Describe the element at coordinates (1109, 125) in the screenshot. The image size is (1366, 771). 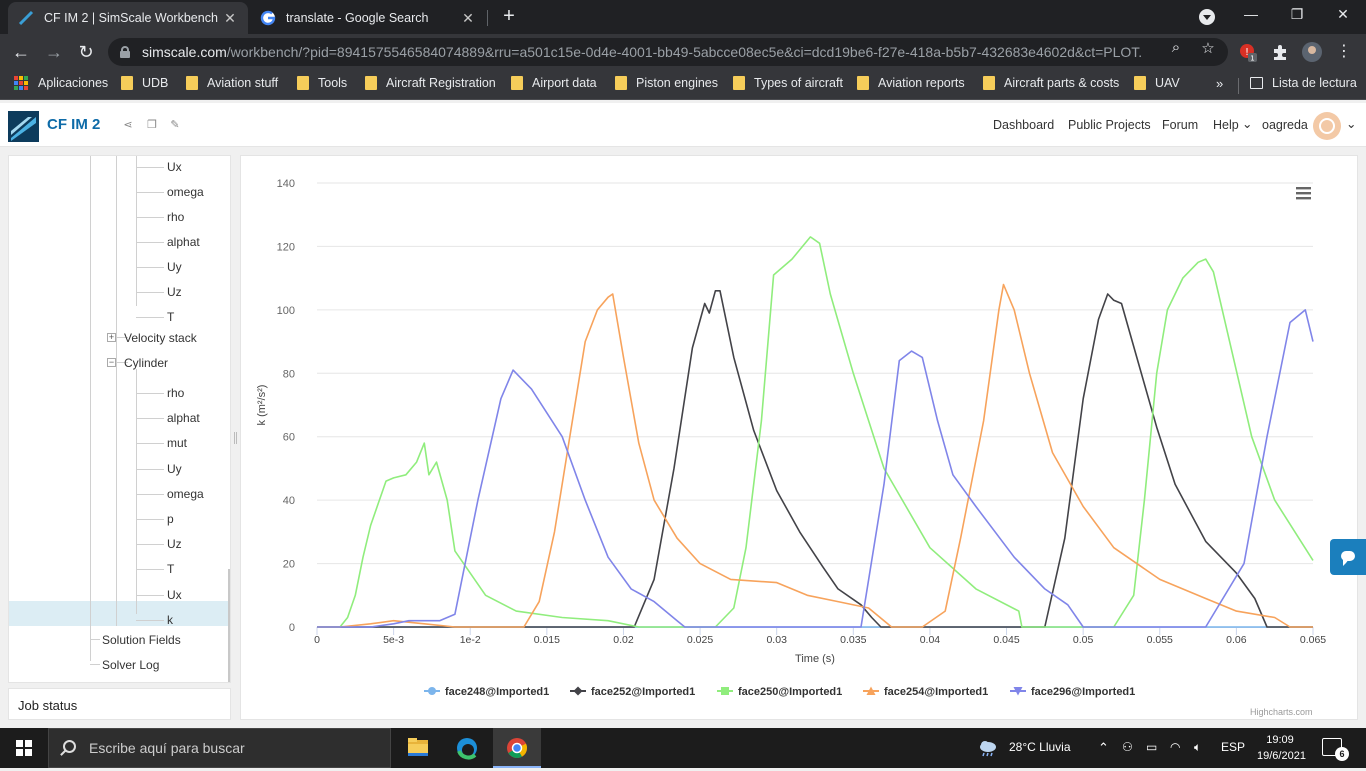
I see `nav-public-projects: Public Projects` at that location.